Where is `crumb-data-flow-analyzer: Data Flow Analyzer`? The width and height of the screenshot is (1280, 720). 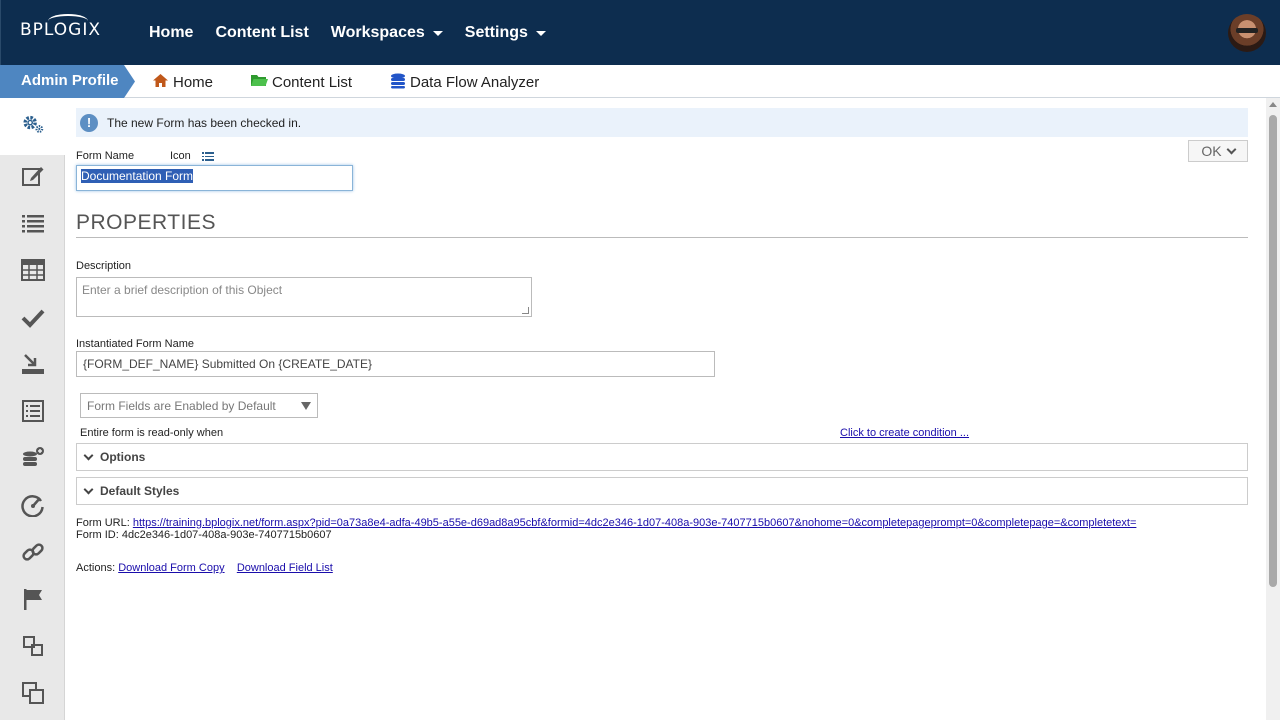
crumb-data-flow-analyzer: Data Flow Analyzer is located at coordinates (464, 82).